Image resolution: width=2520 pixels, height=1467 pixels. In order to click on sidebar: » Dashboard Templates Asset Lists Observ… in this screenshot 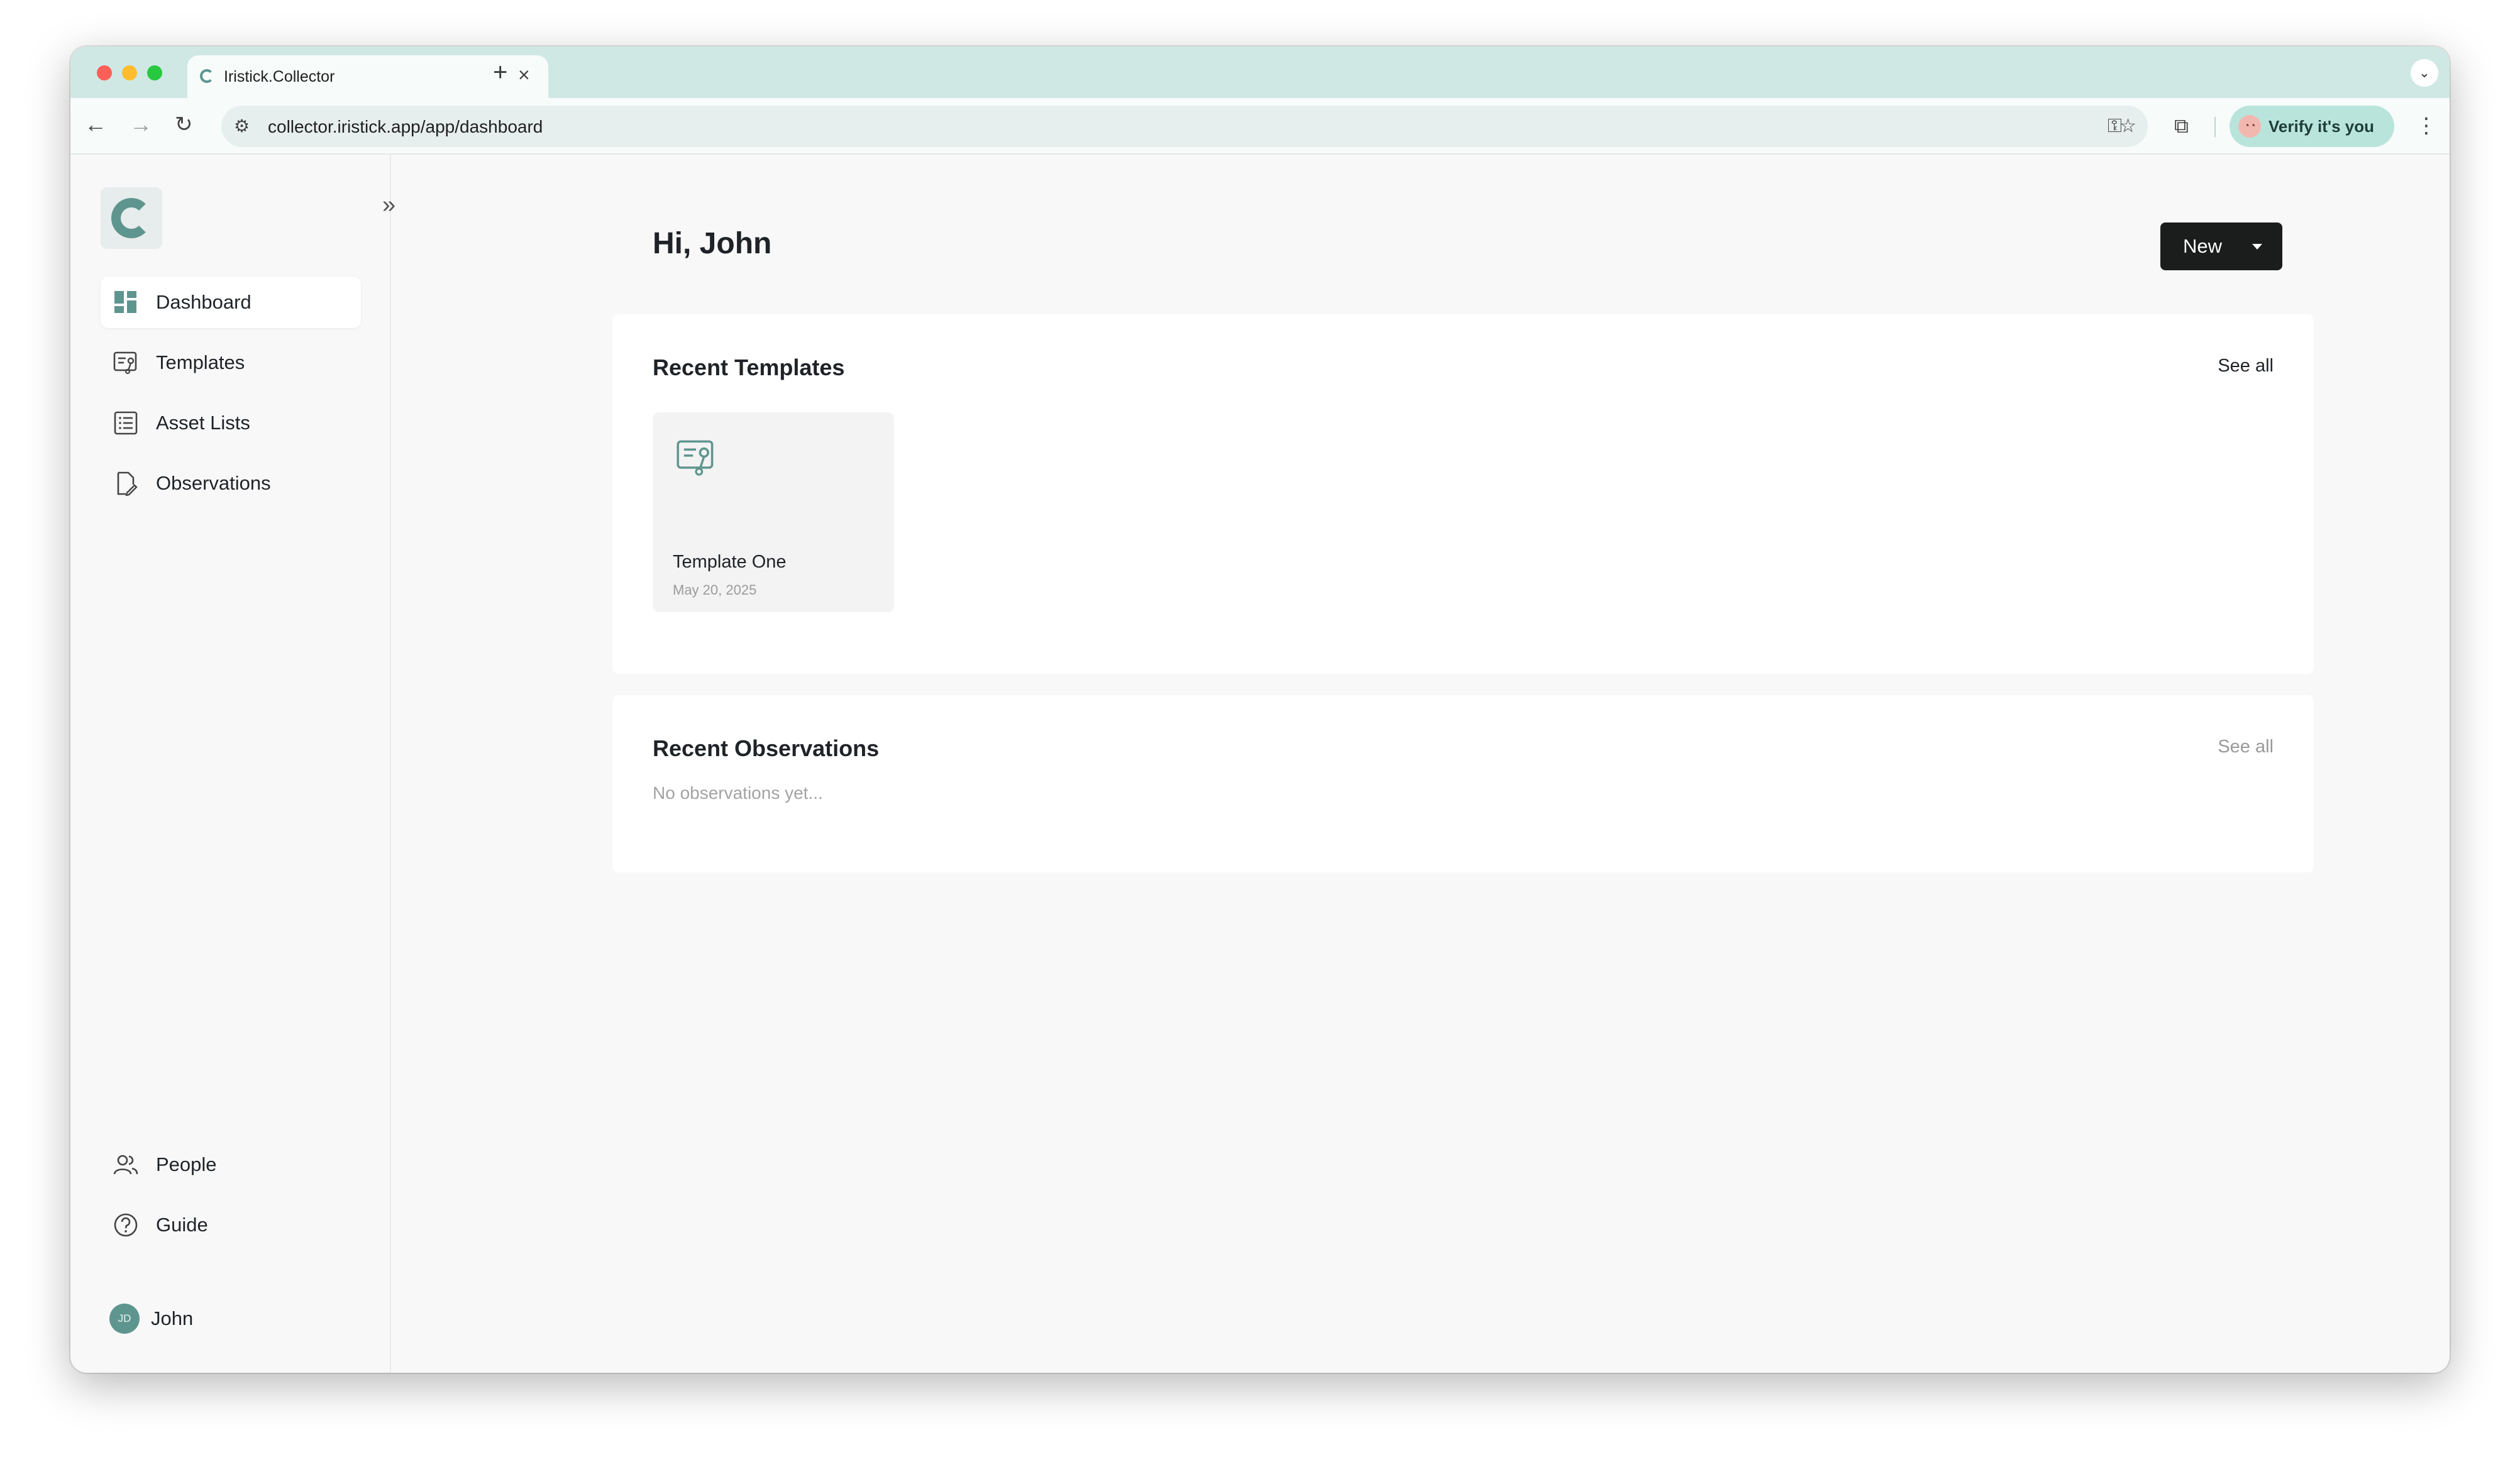, I will do `click(232, 764)`.